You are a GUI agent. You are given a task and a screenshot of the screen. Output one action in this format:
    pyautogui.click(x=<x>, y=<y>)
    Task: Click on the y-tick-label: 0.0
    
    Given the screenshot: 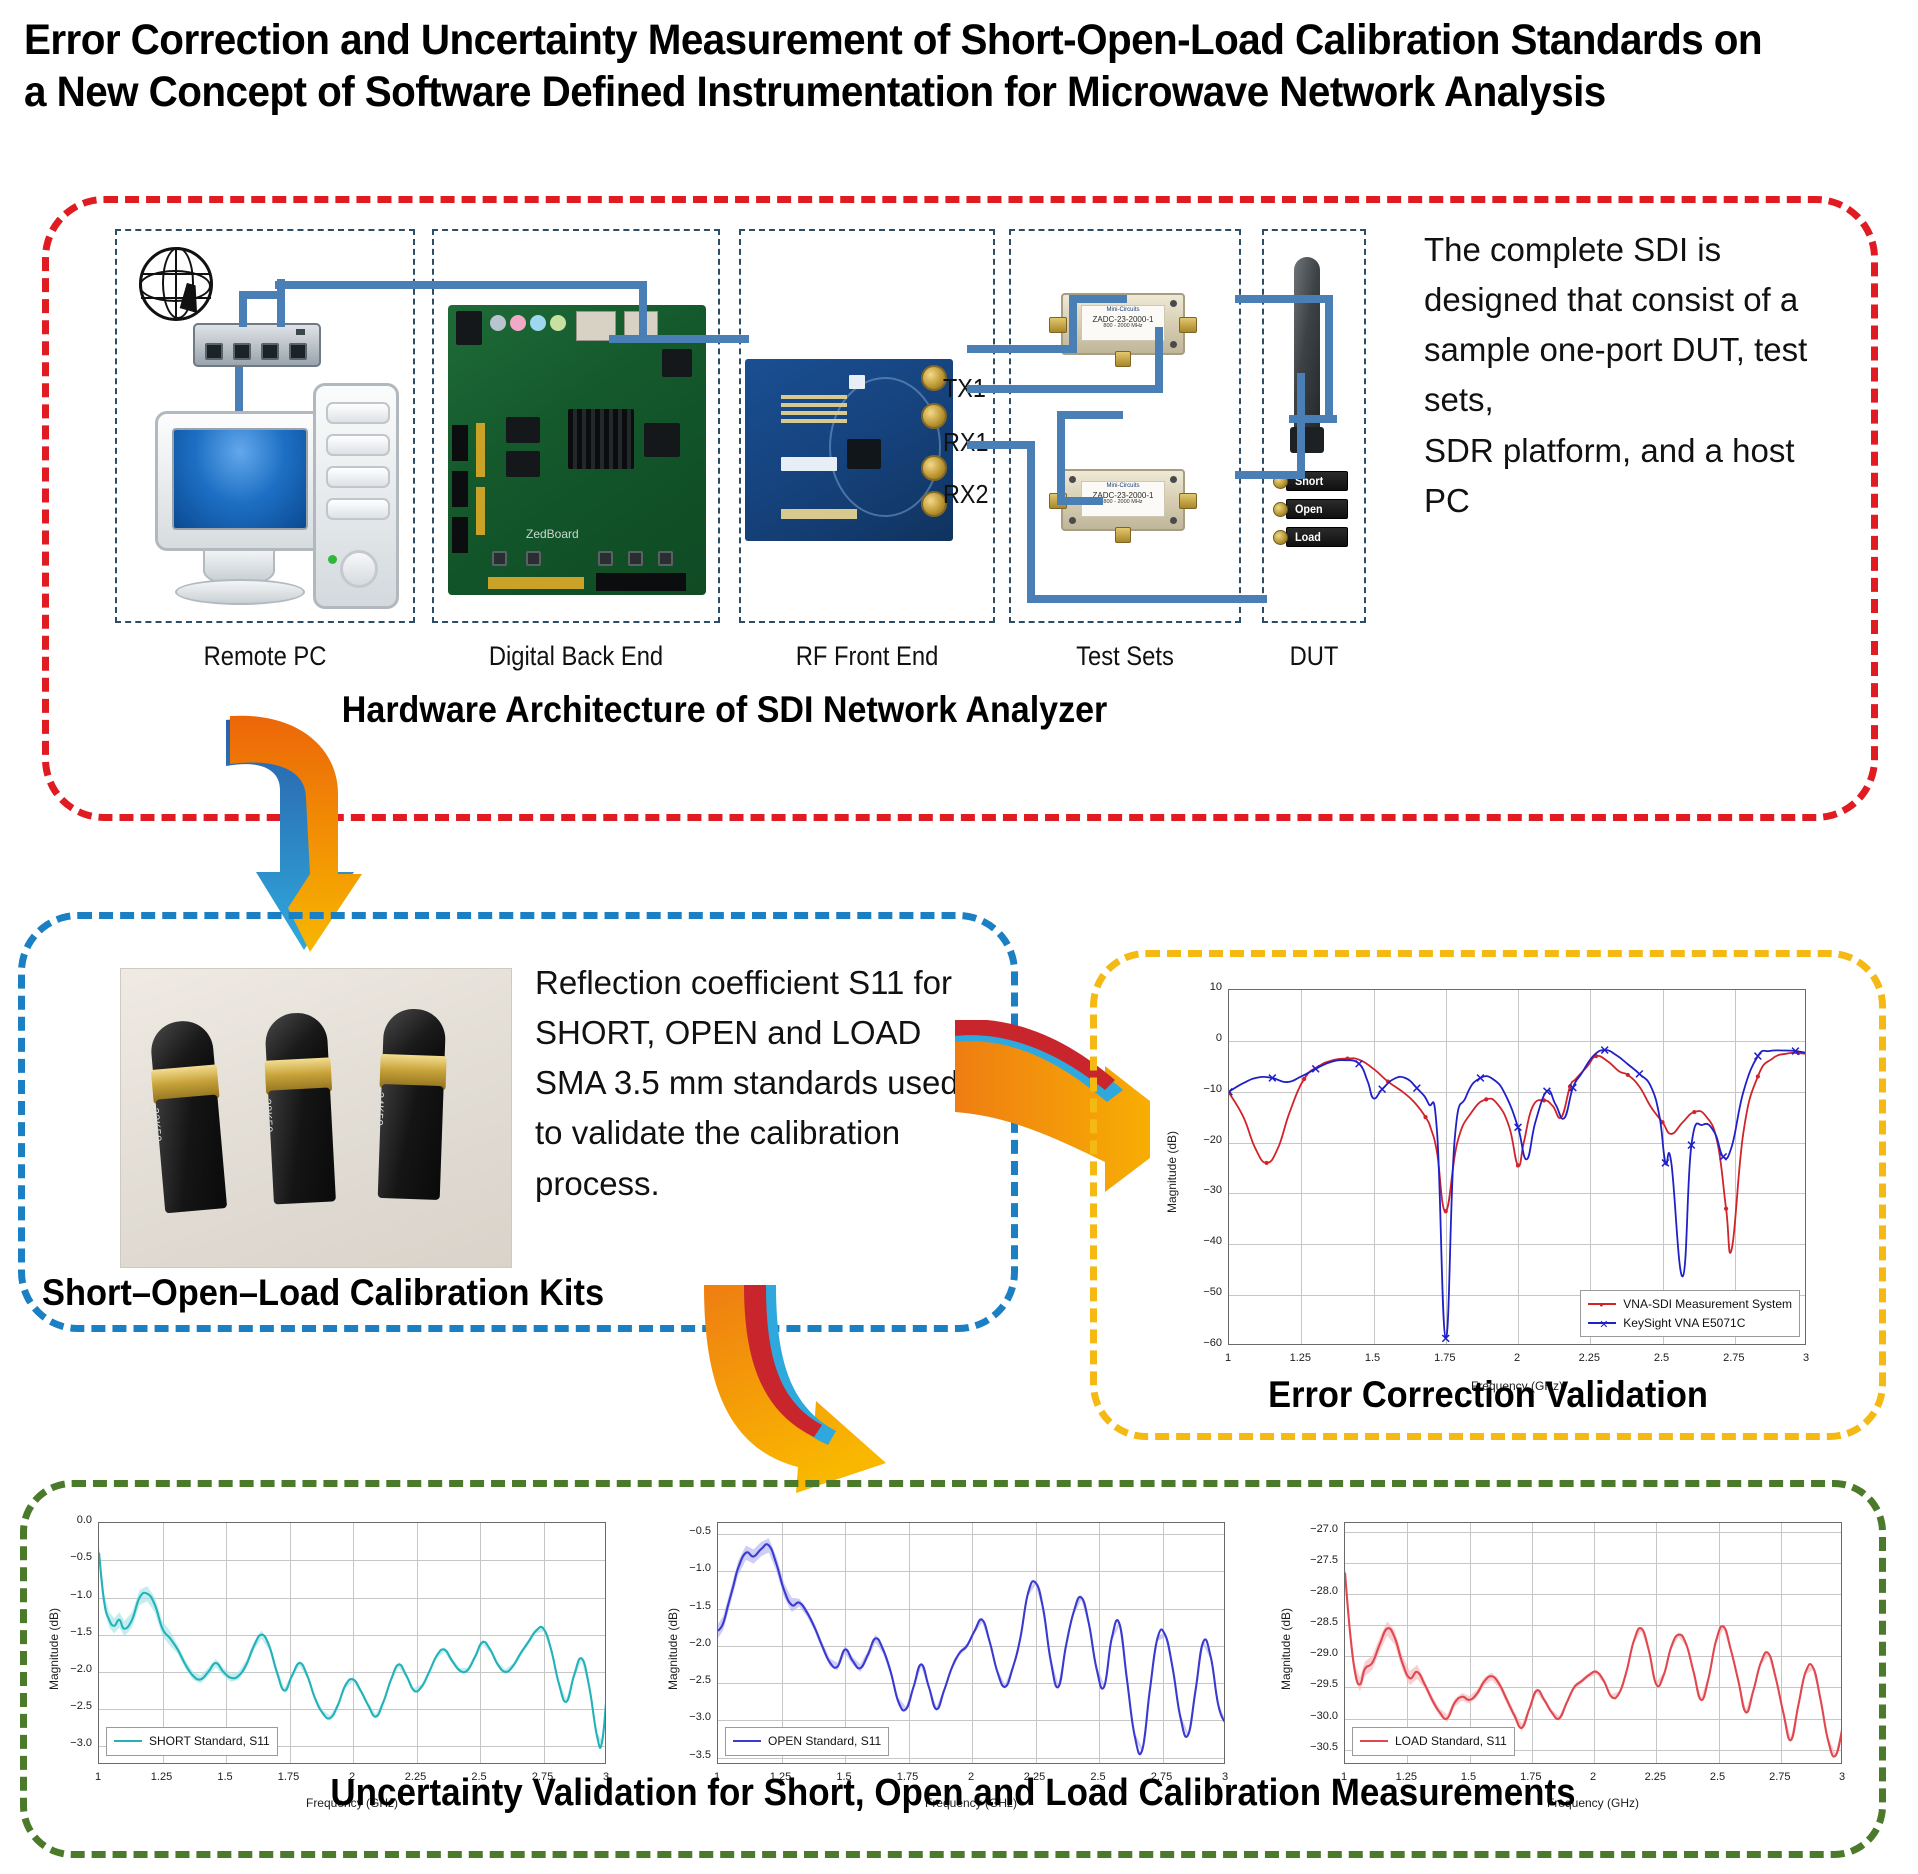 What is the action you would take?
    pyautogui.click(x=84, y=1520)
    